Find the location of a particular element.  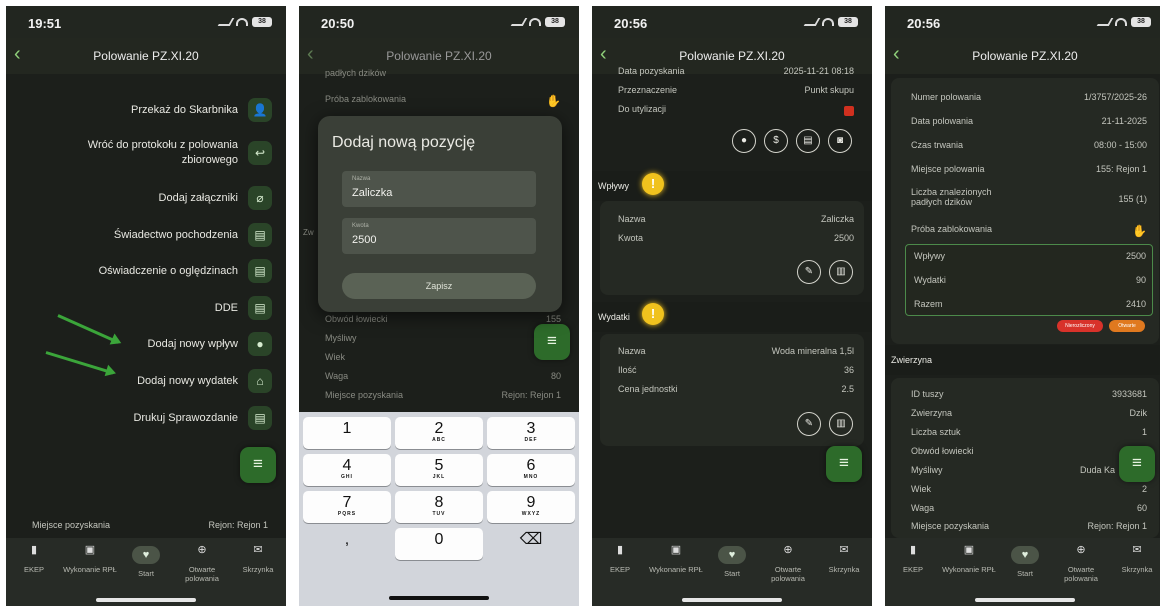

menu-item-inspection: Oświadczenie o oględzinach ▤ is located at coordinates (185, 271).